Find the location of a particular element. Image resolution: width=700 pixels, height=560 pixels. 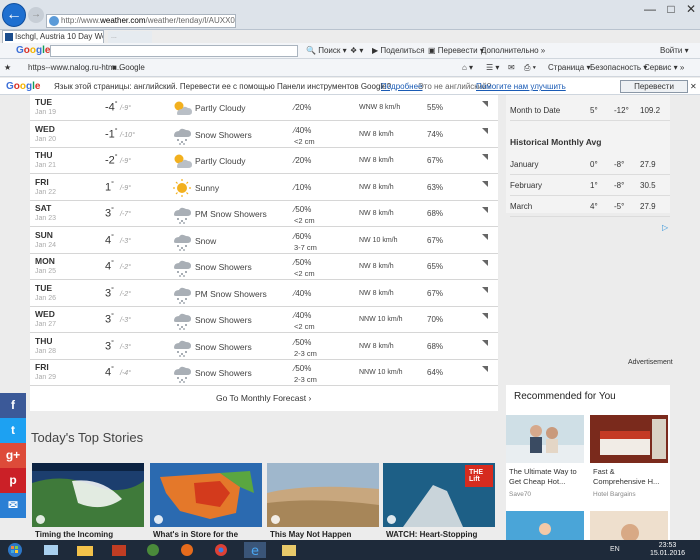

safety-menu: Безопасность ▾ is located at coordinates (618, 68).